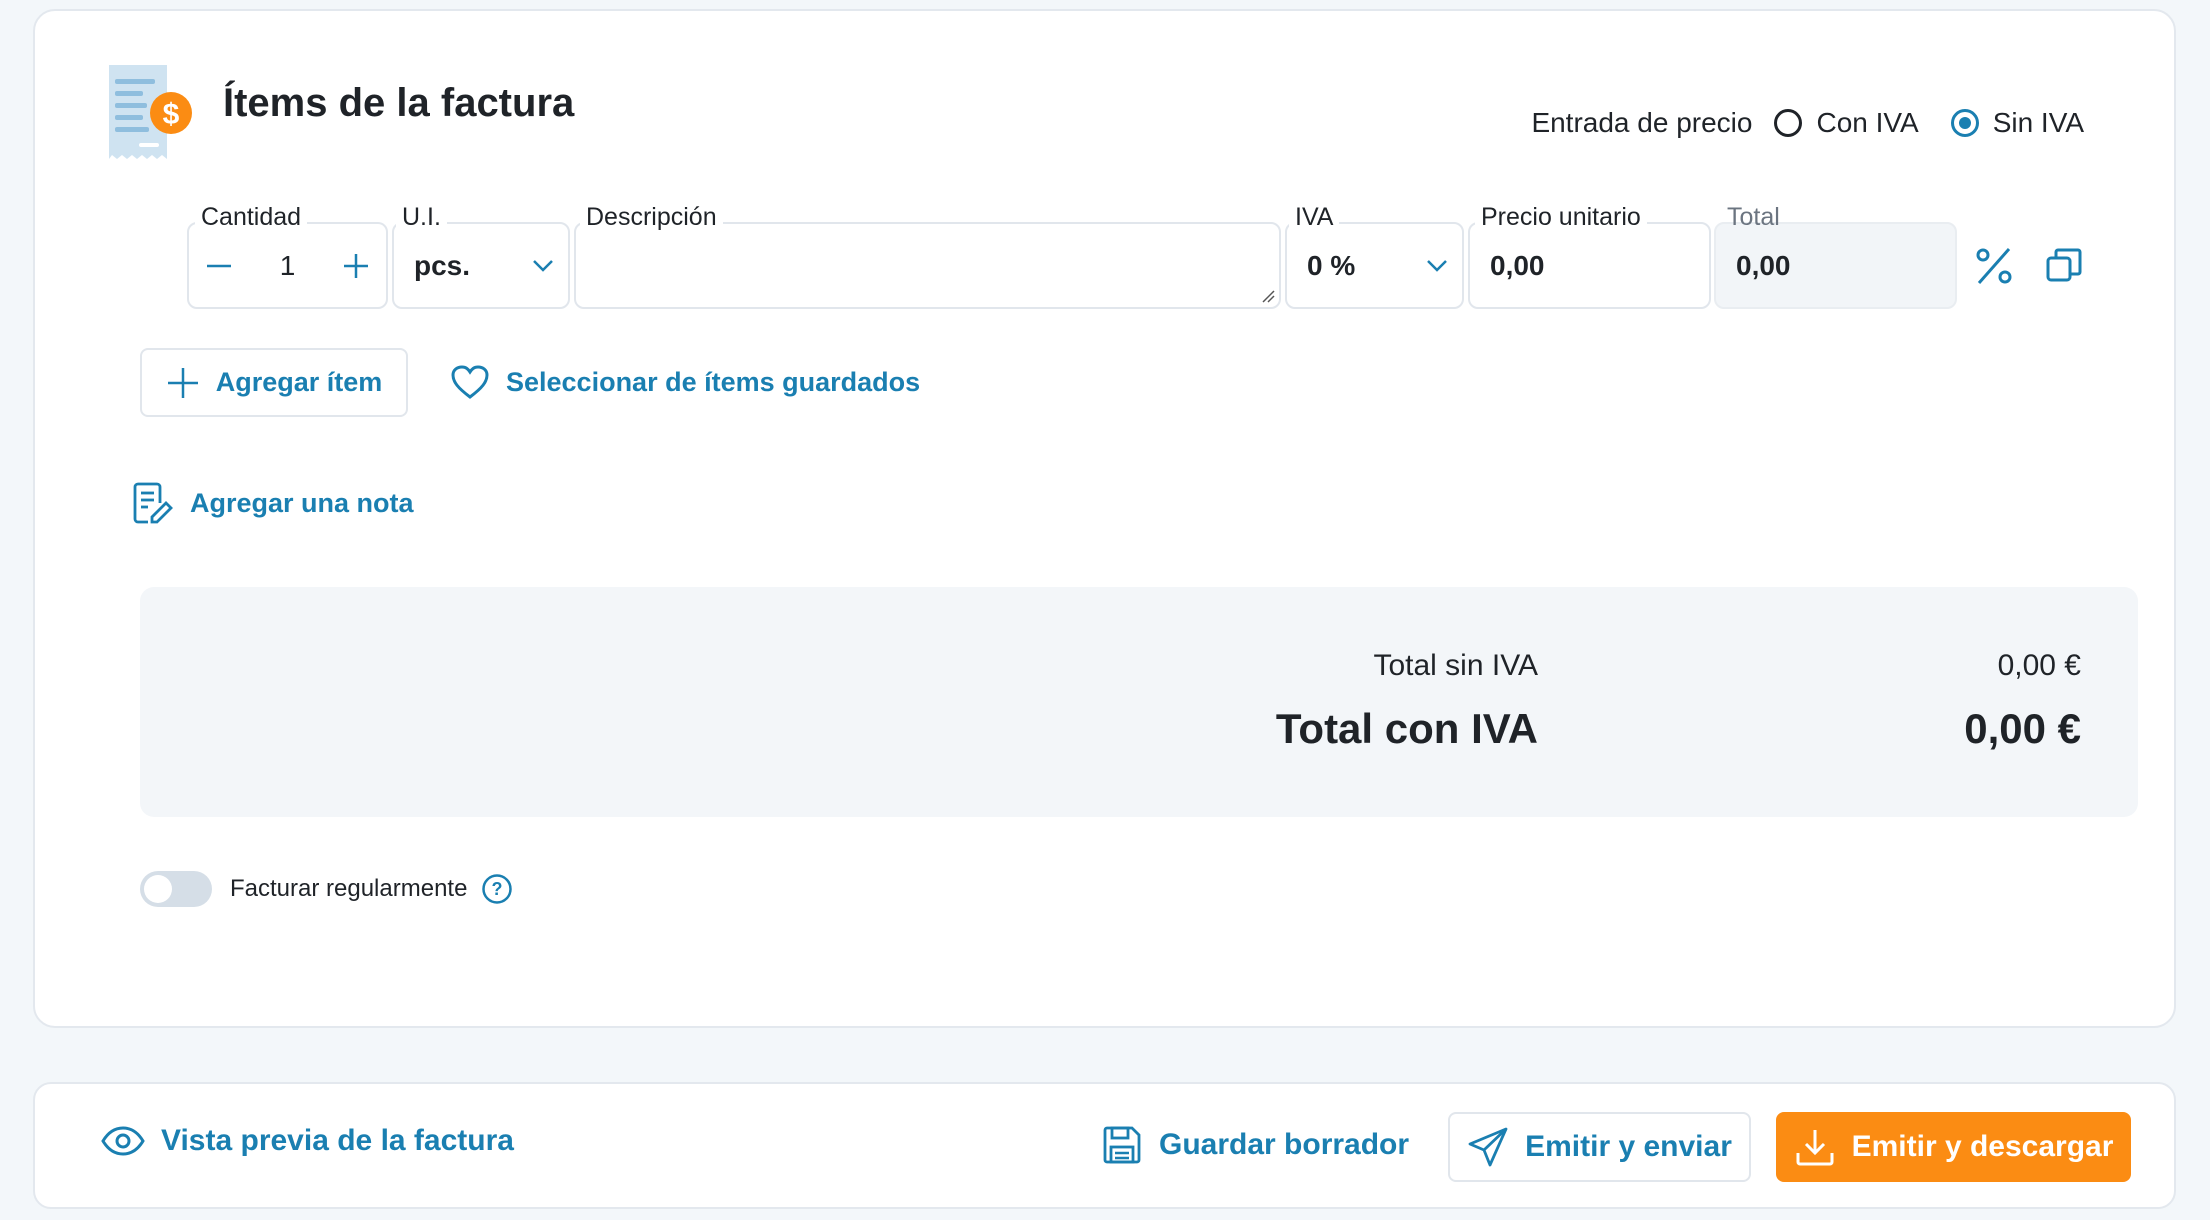  I want to click on grand-total-value: 0,00 €, so click(2022, 728).